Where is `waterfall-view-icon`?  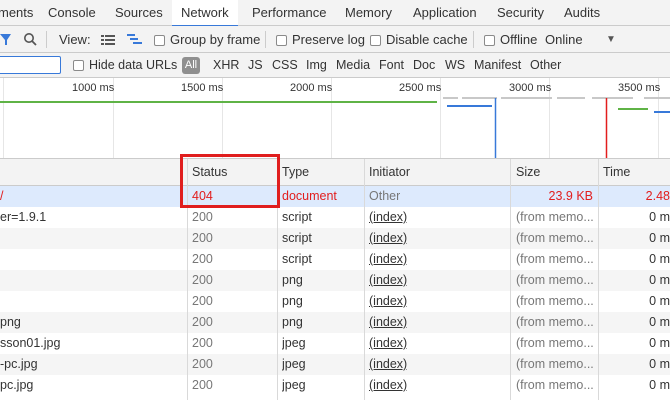
waterfall-view-icon is located at coordinates (135, 39).